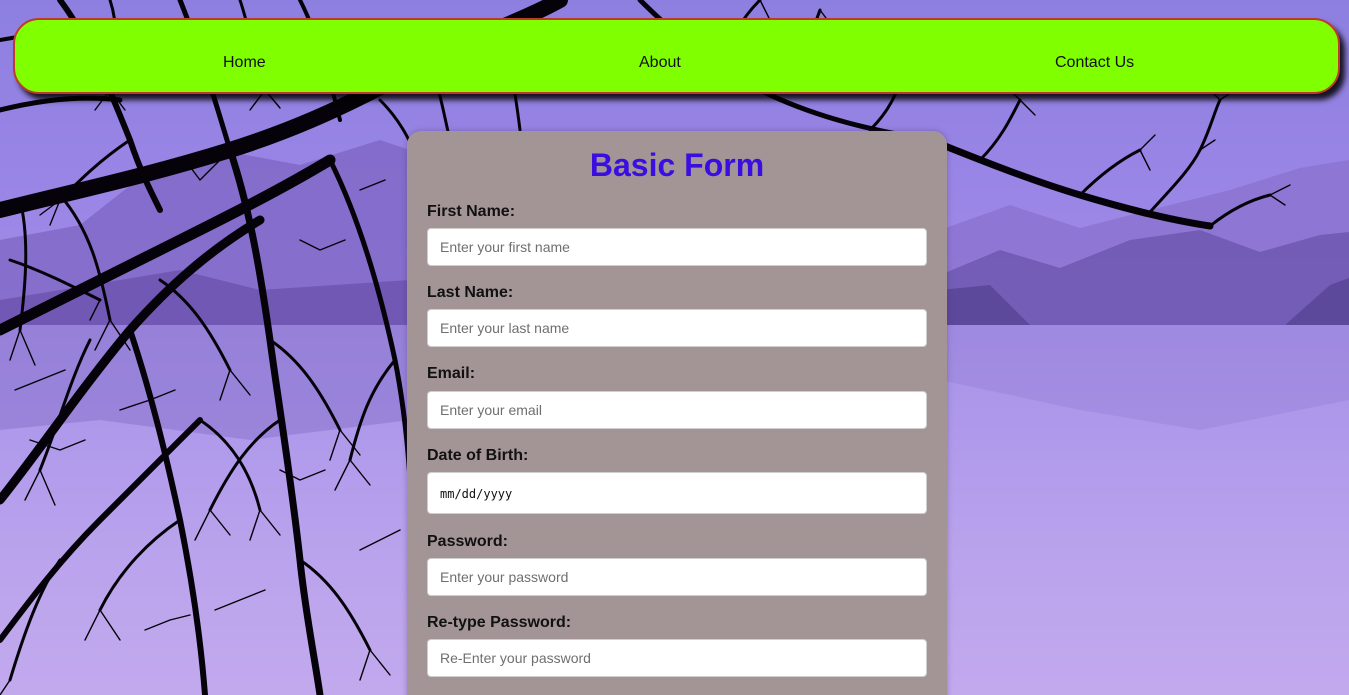 Image resolution: width=1349 pixels, height=695 pixels. I want to click on email-label: Email:, so click(451, 373).